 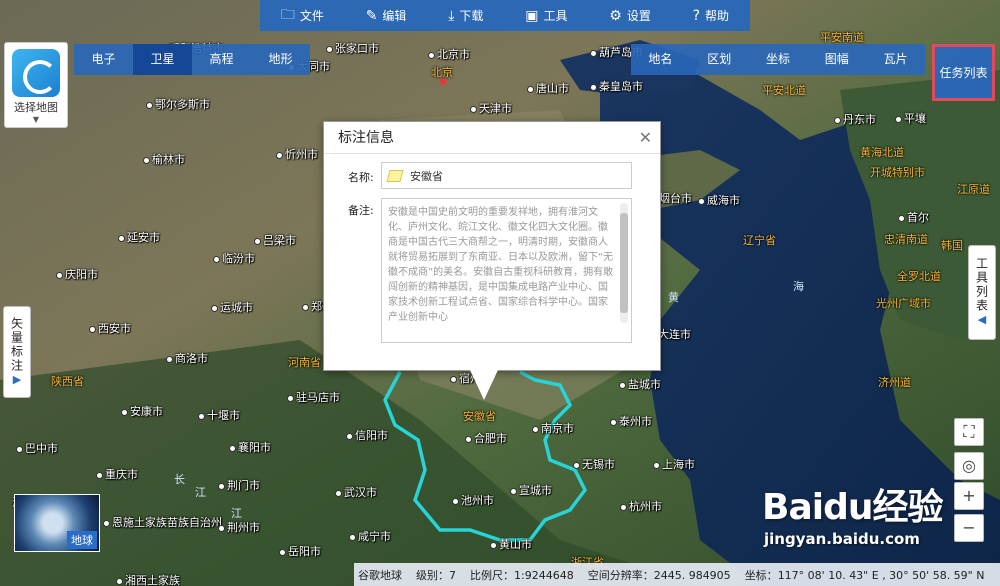 I want to click on city-label: 信阳市, so click(x=367, y=435).